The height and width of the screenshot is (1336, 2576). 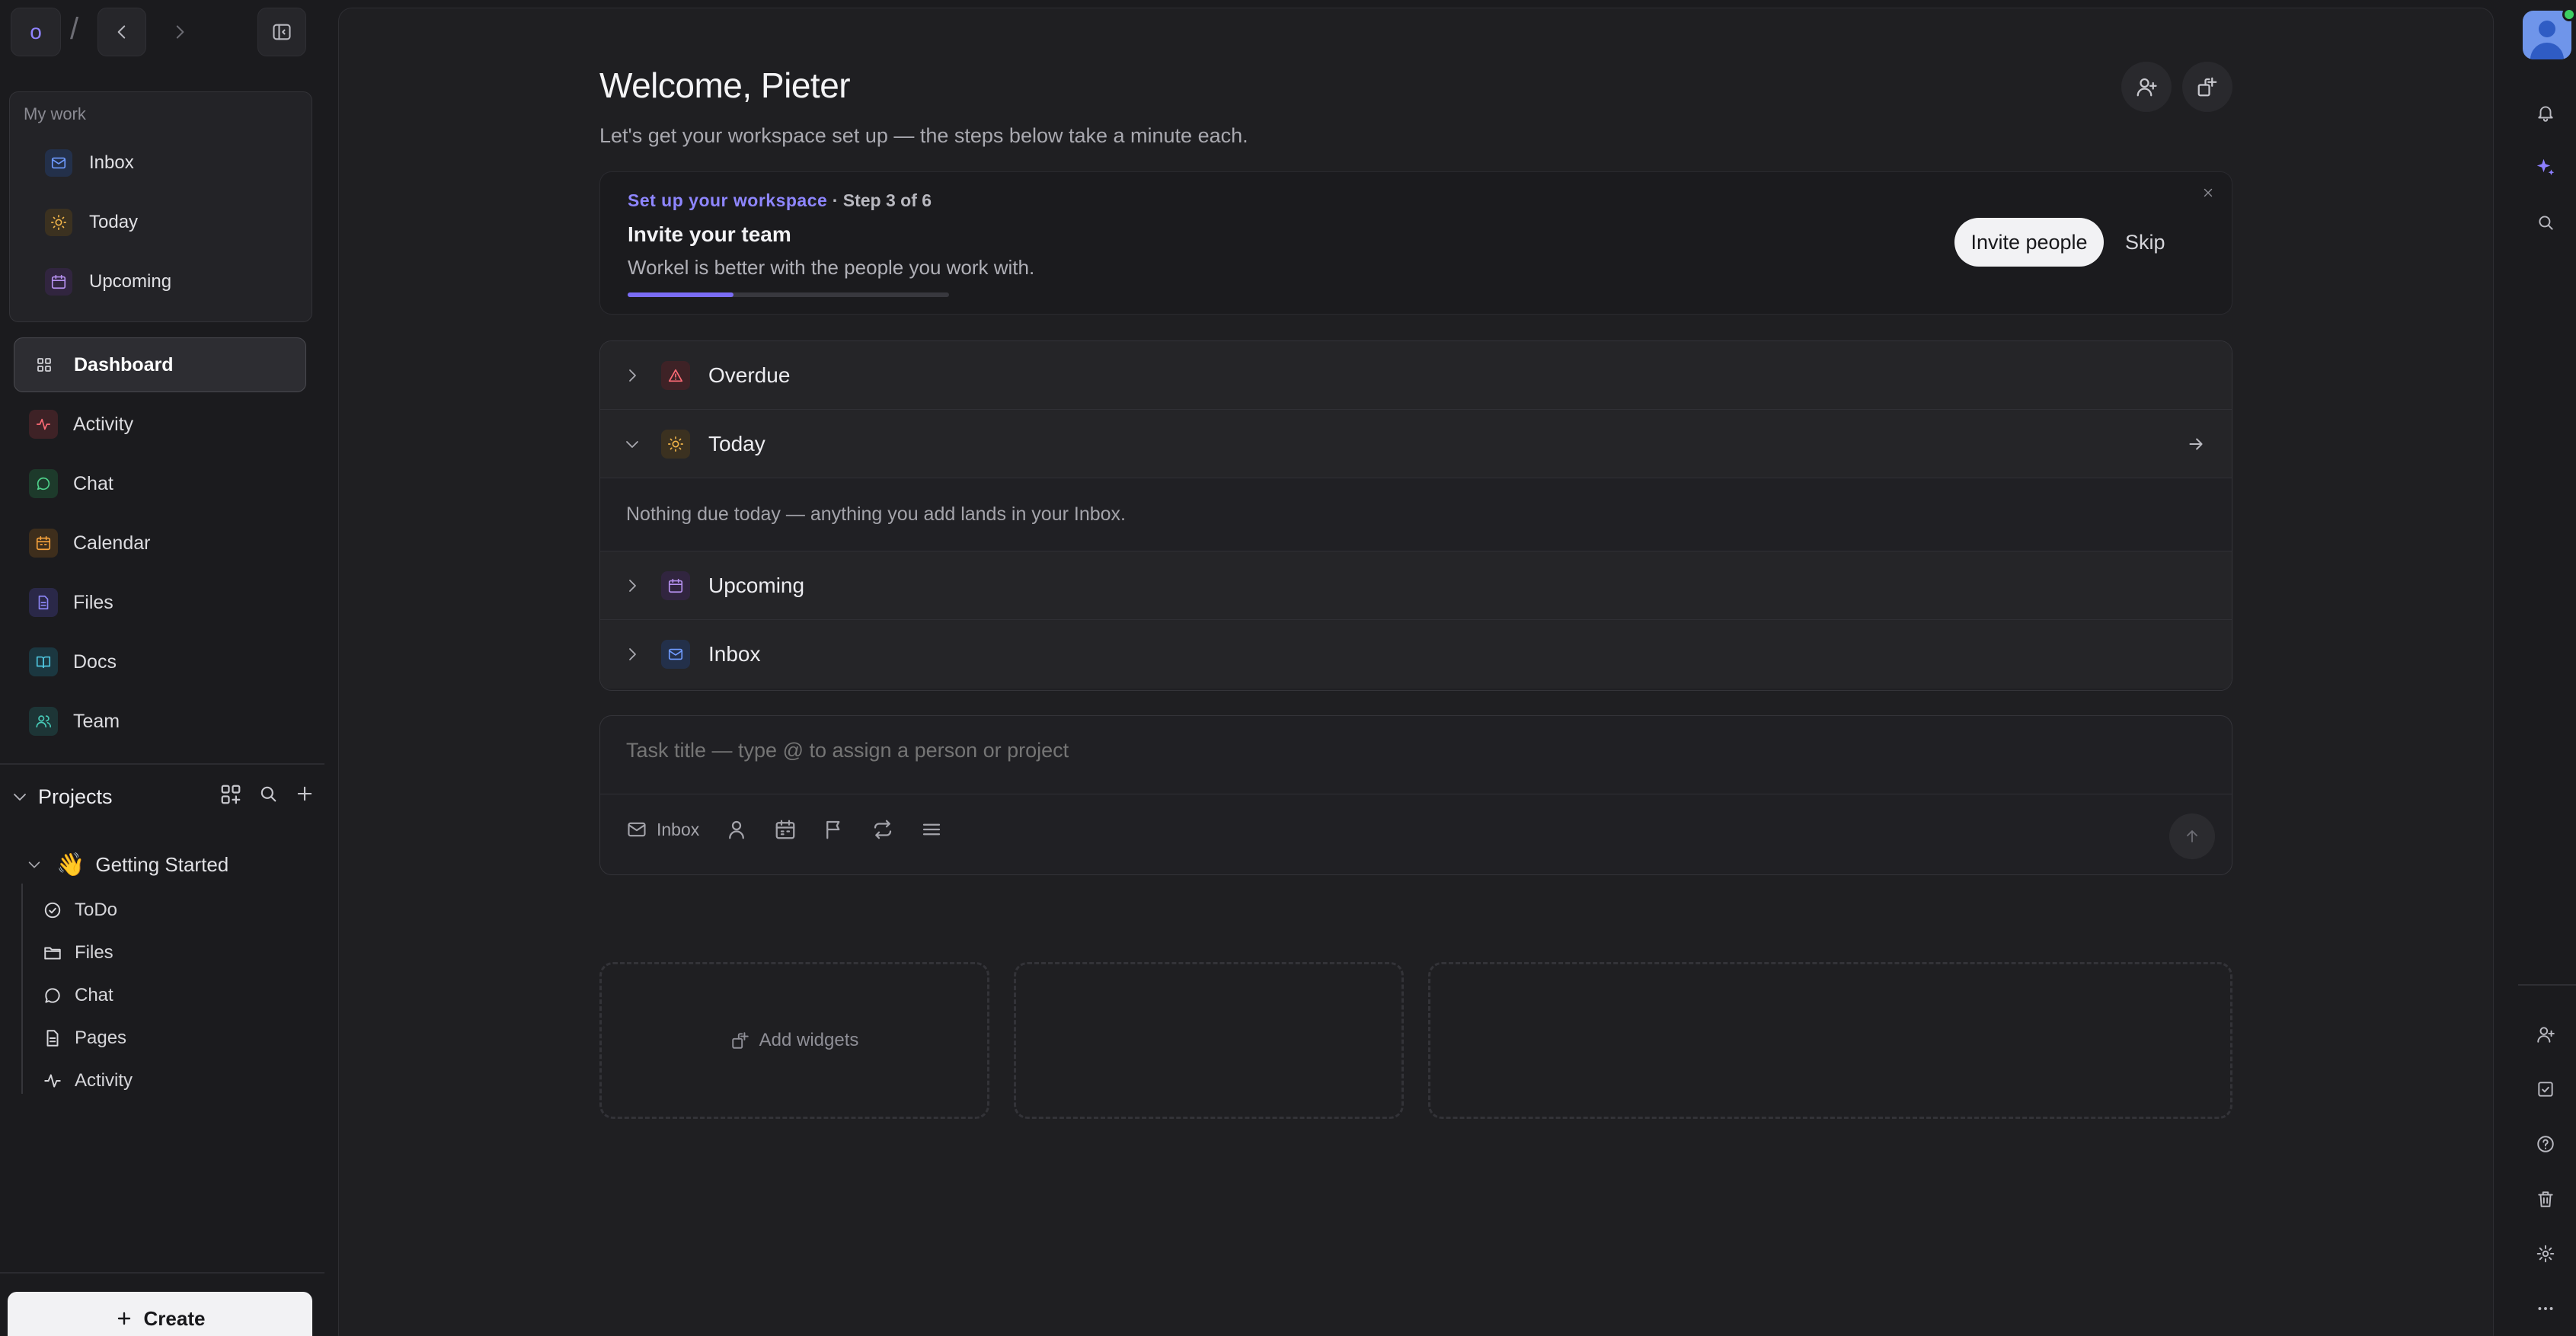 What do you see at coordinates (1387, 750) in the screenshot?
I see `task-title-input` at bounding box center [1387, 750].